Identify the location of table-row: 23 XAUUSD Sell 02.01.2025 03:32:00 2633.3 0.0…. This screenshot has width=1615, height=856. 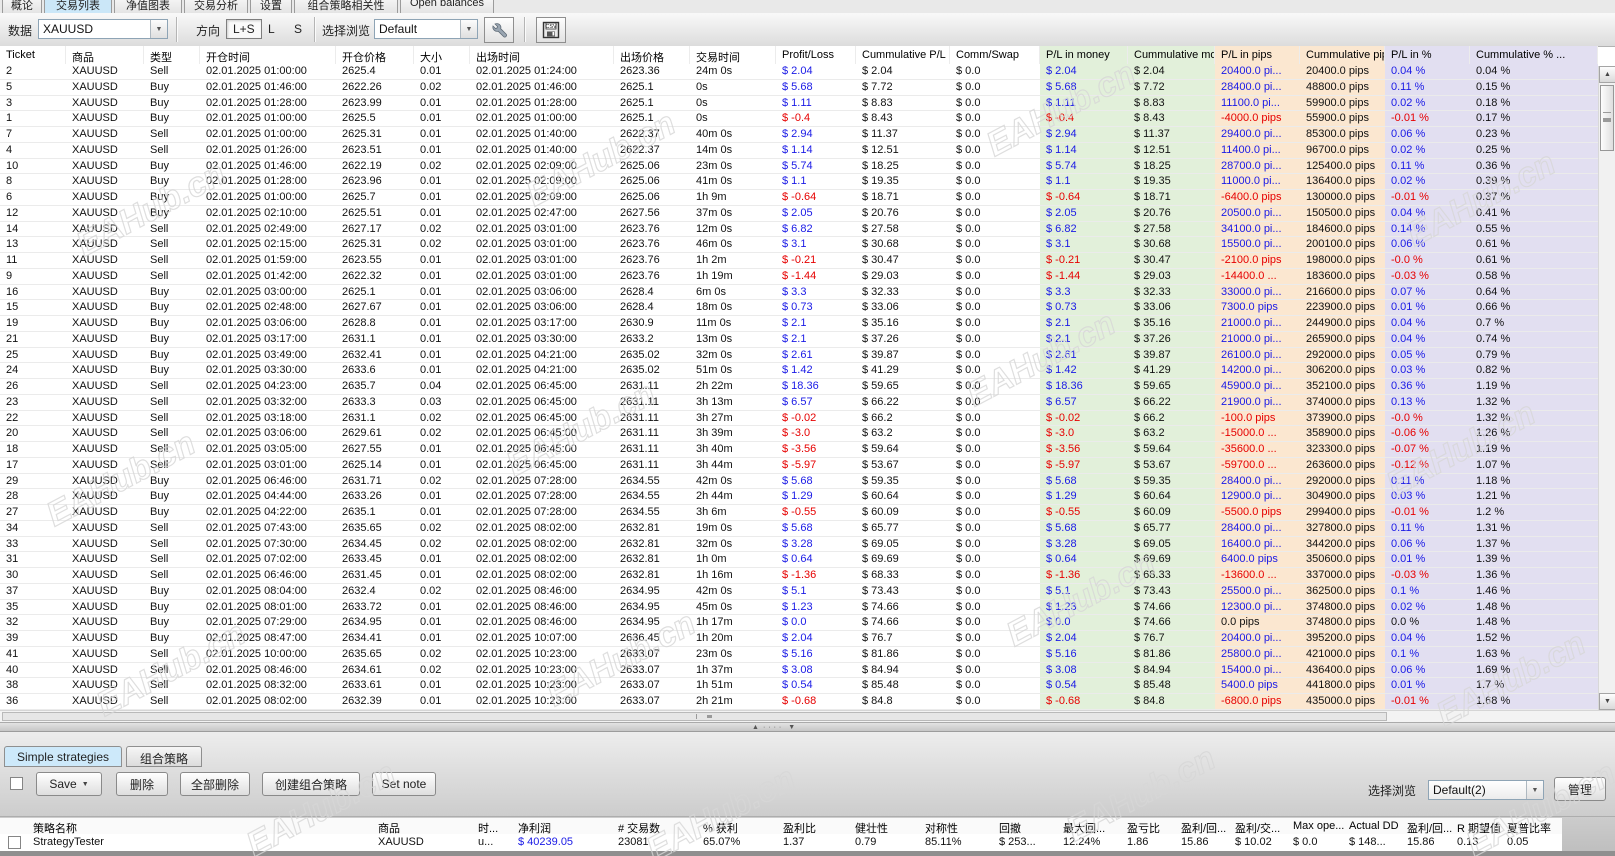
(799, 402).